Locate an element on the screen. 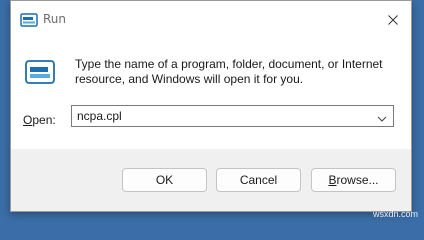 This screenshot has width=424, height=240. run-icon is located at coordinates (29, 19).